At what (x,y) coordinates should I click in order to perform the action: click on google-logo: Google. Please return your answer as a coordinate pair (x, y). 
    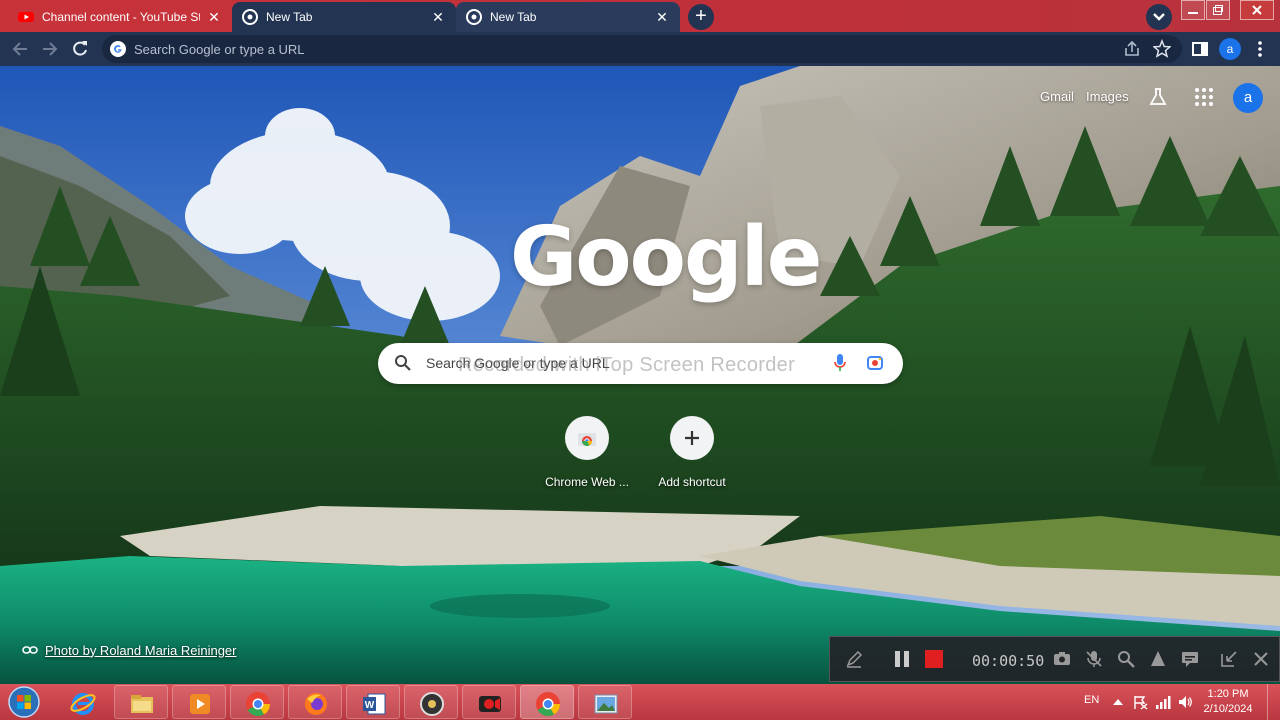
    Looking at the image, I should click on (666, 257).